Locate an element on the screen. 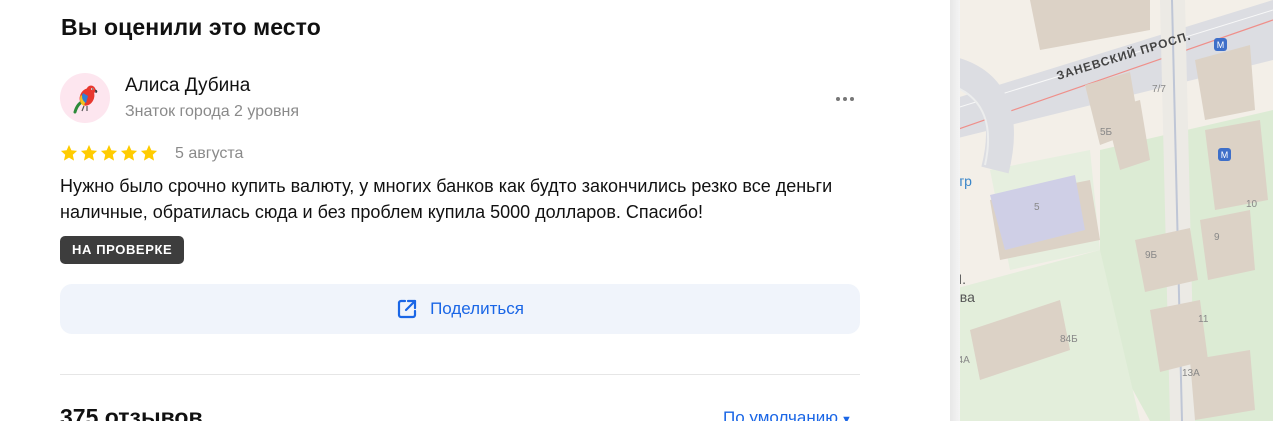 Image resolution: width=1273 pixels, height=421 pixels. building-label: 5 is located at coordinates (1037, 207).